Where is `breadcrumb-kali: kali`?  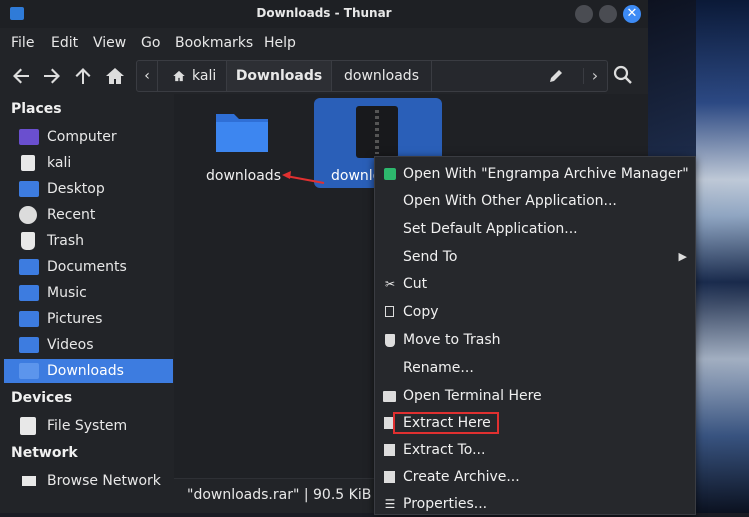 breadcrumb-kali: kali is located at coordinates (192, 76).